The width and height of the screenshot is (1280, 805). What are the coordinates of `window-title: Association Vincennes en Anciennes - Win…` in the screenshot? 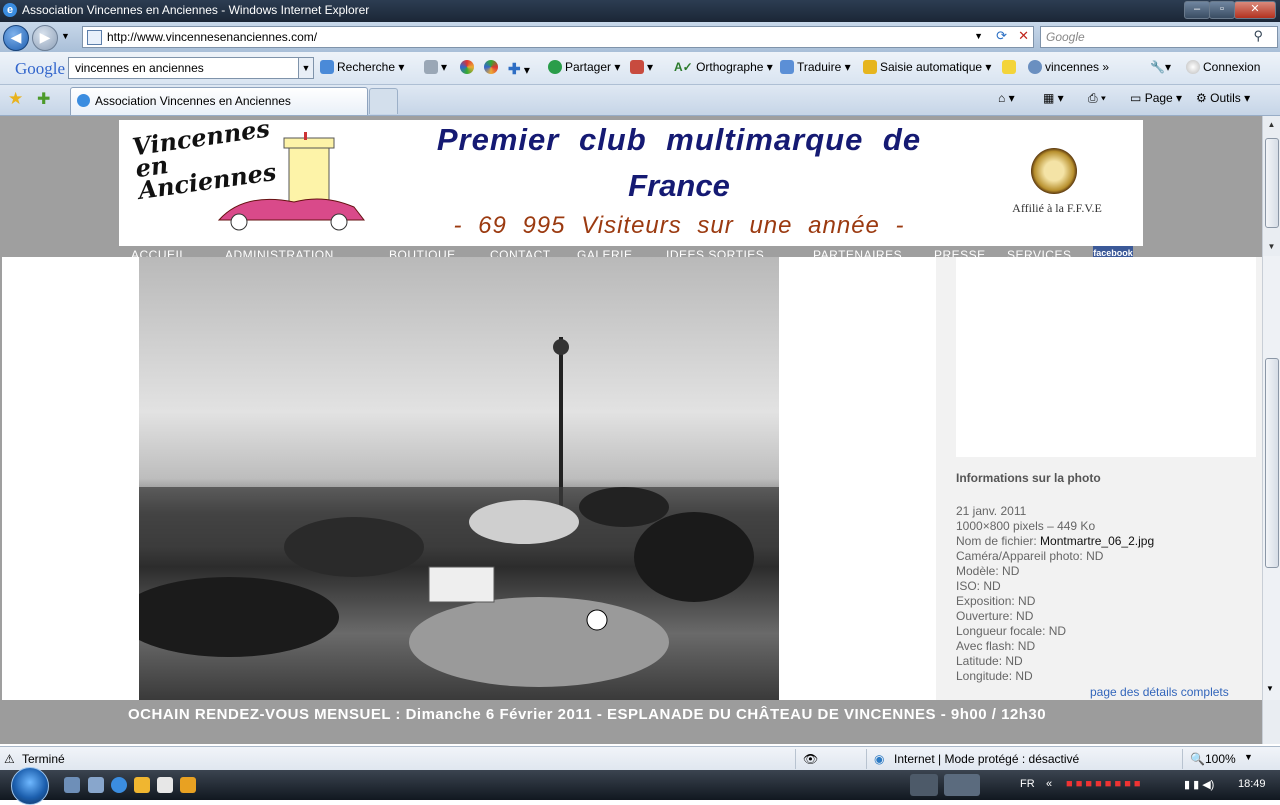 It's located at (196, 10).